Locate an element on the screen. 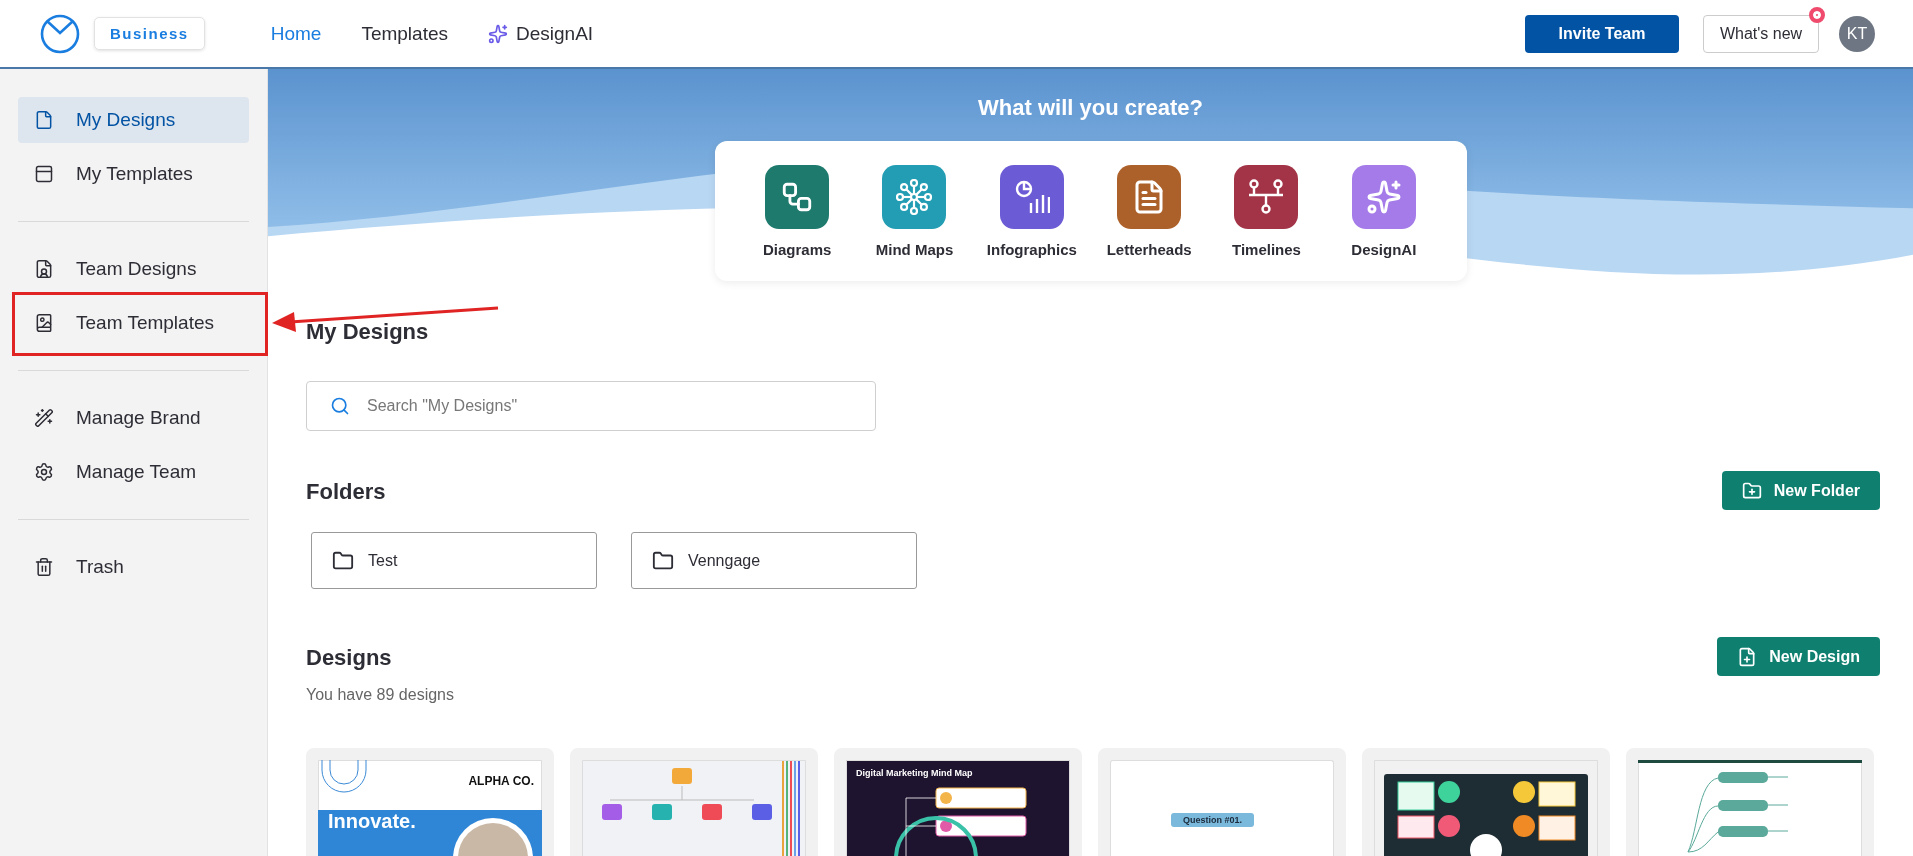 Image resolution: width=1913 pixels, height=856 pixels. sidebar-item: Manage Team is located at coordinates (133, 472).